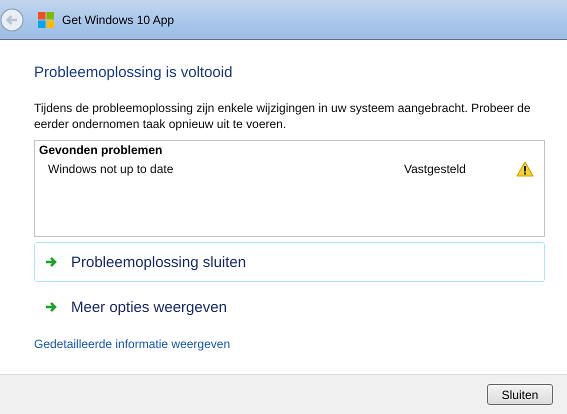 The image size is (567, 414). Describe the element at coordinates (111, 169) in the screenshot. I see `problem-name: Windows not up to date` at that location.